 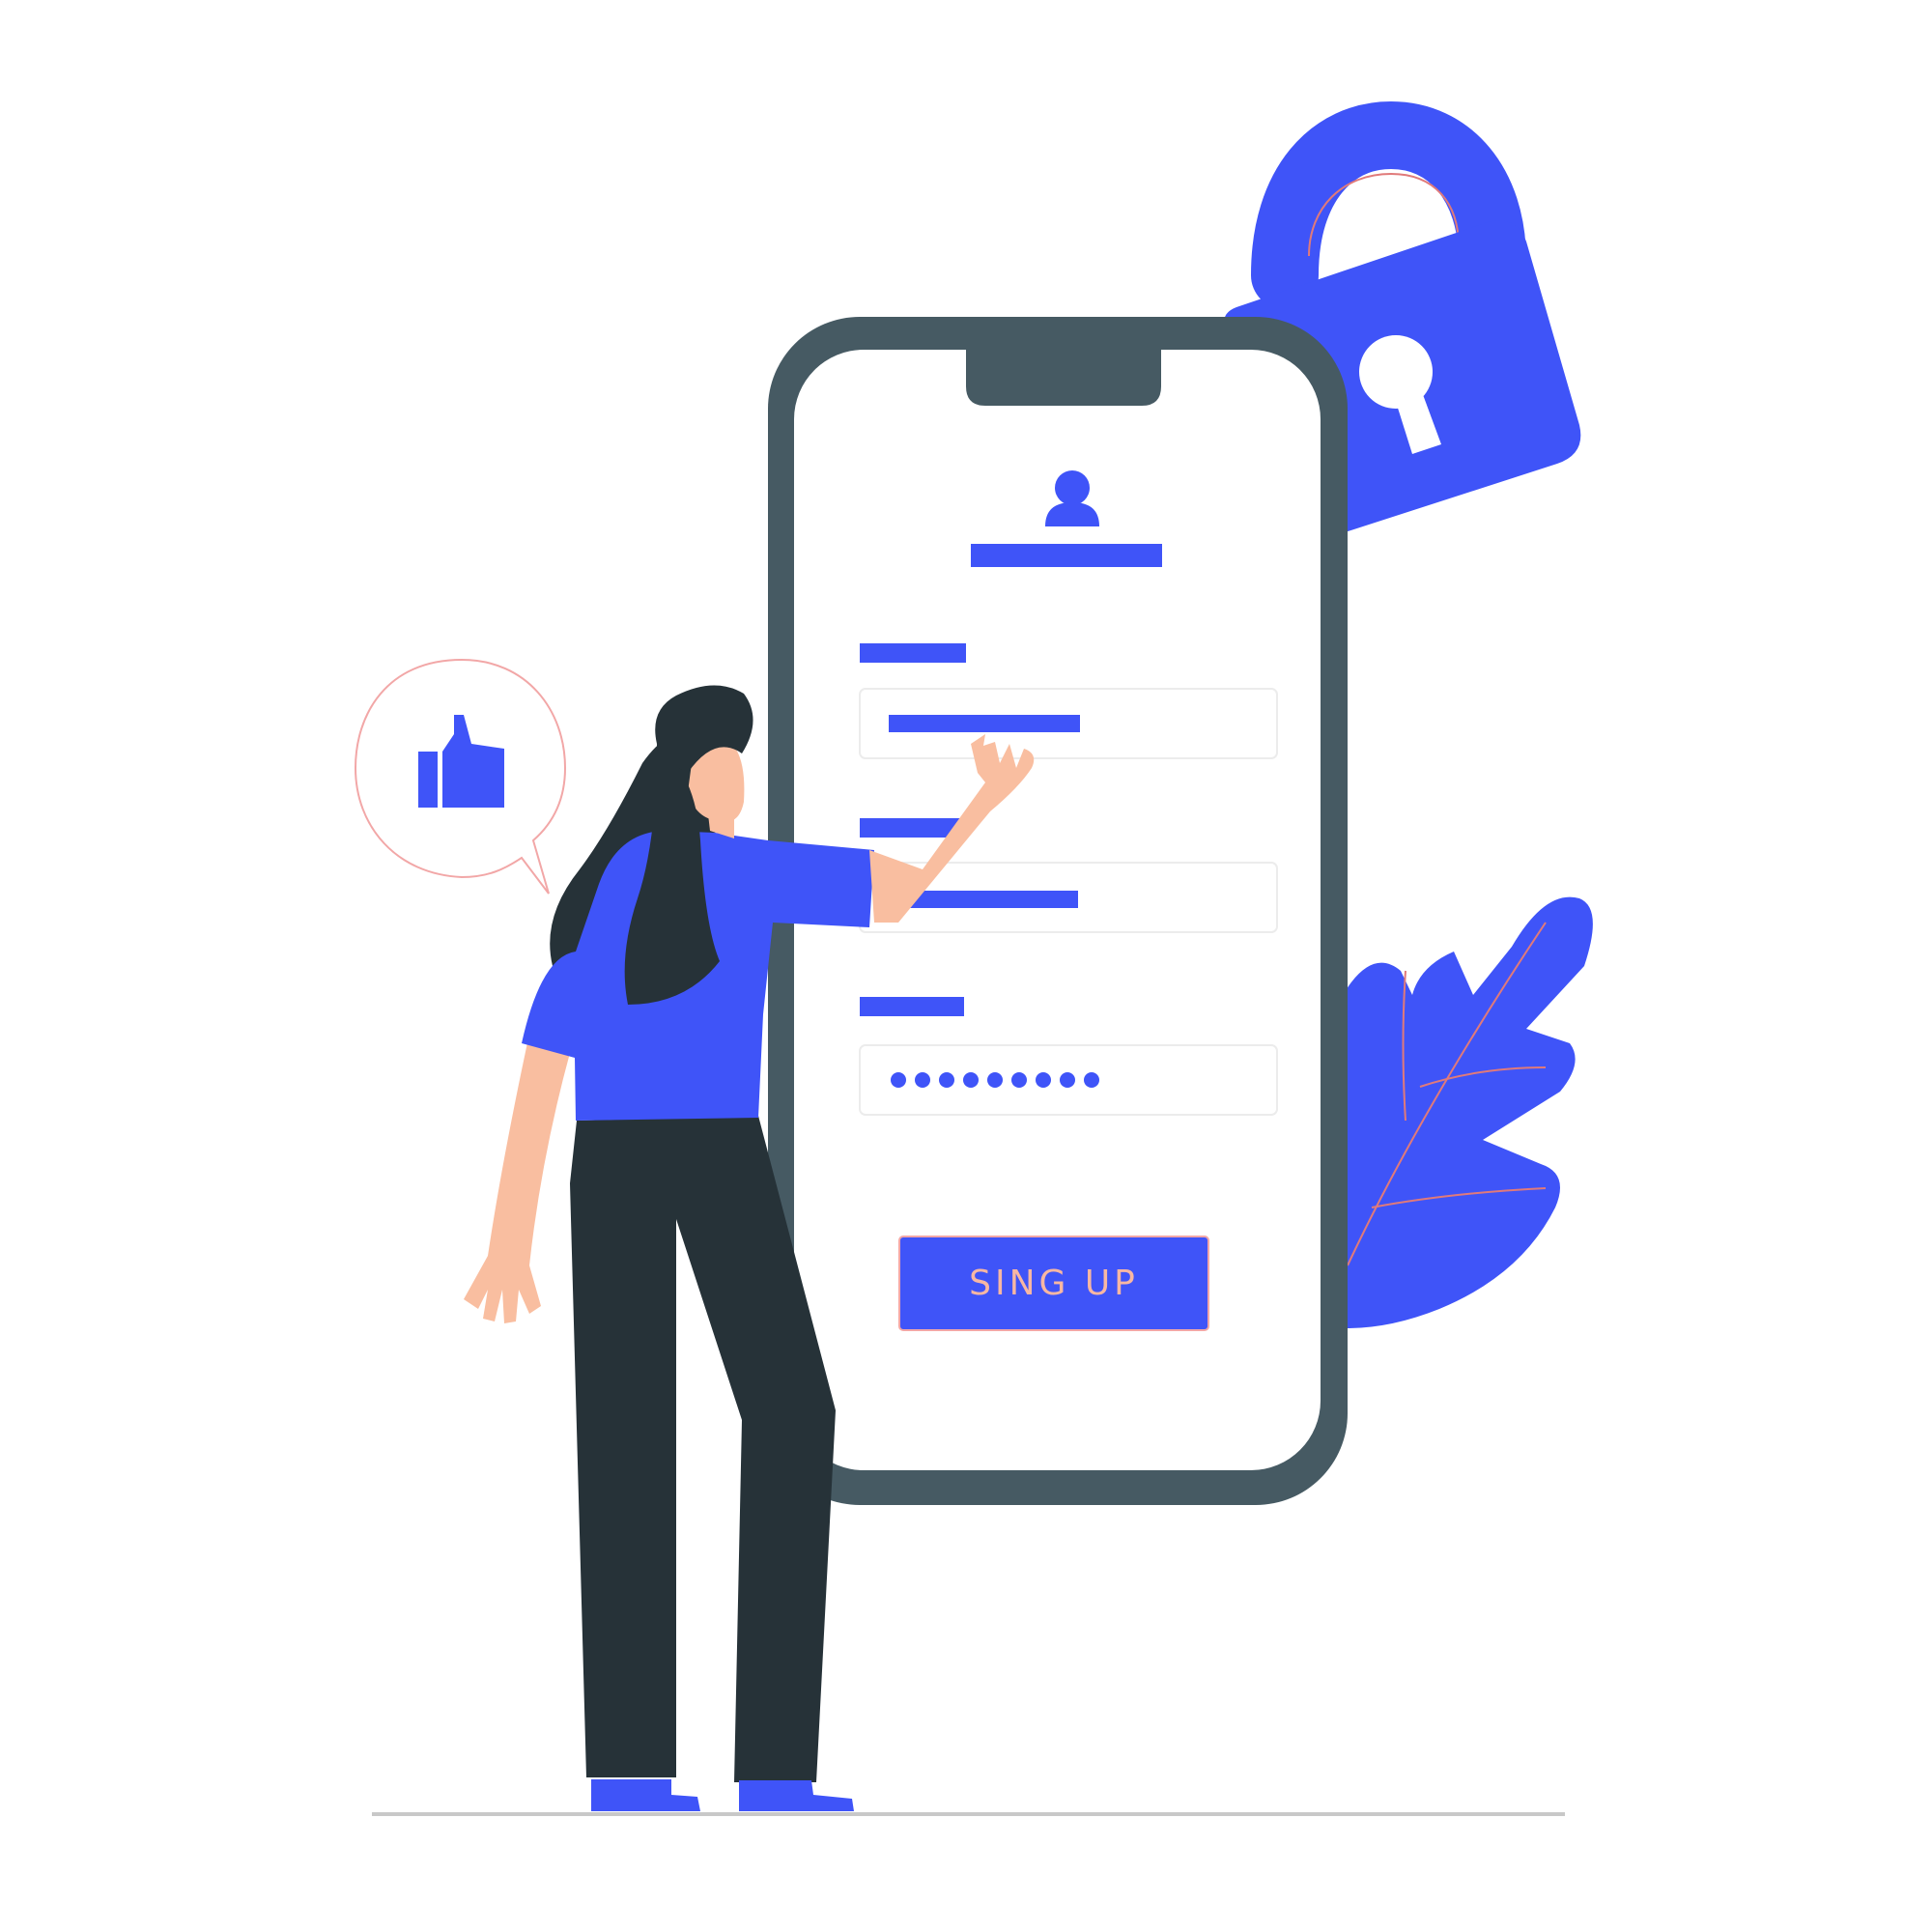 I want to click on leaf-icon, so click(x=1468, y=1112).